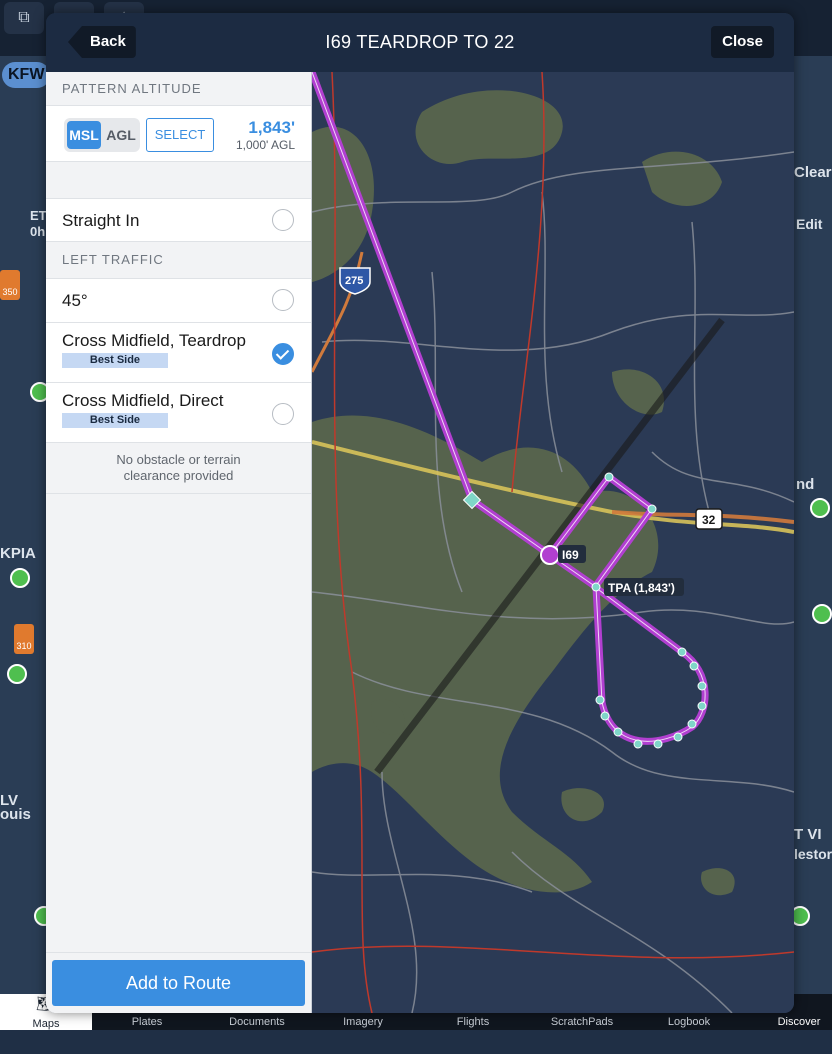 This screenshot has height=1054, width=832. What do you see at coordinates (154, 340) in the screenshot?
I see `option-label: Cross Midfield, Teardrop` at bounding box center [154, 340].